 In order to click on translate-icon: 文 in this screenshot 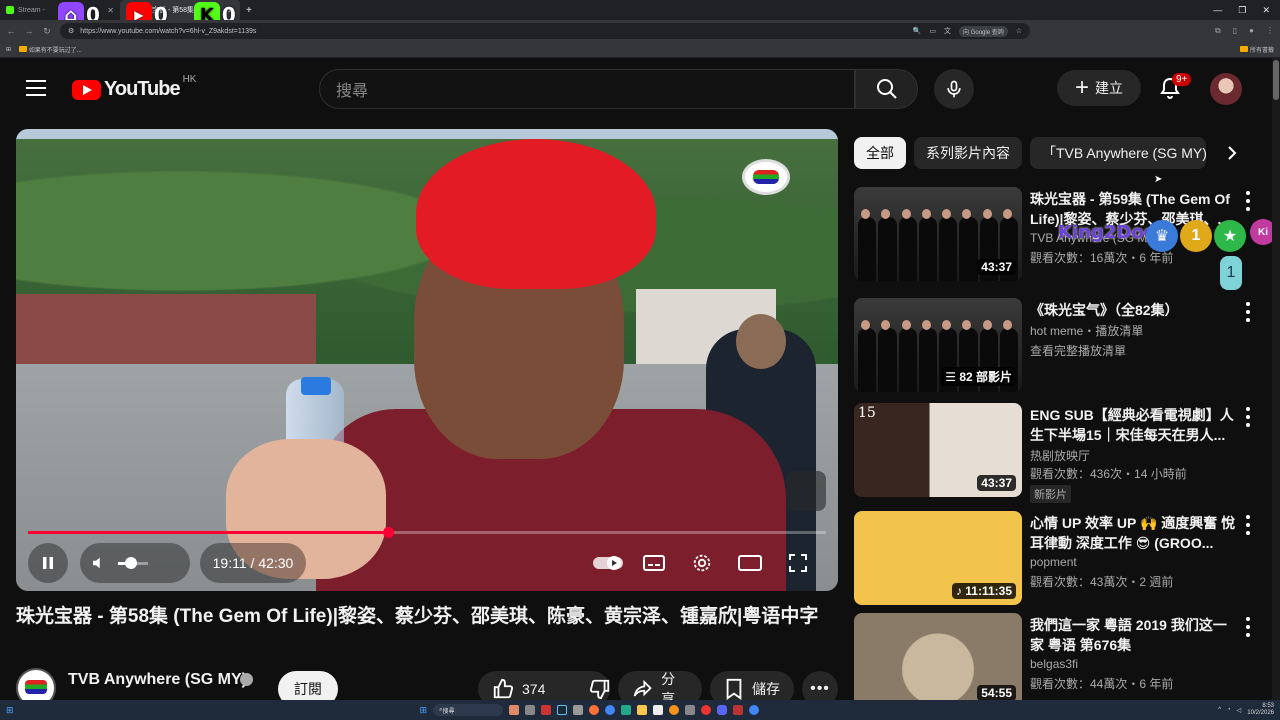, I will do `click(947, 31)`.